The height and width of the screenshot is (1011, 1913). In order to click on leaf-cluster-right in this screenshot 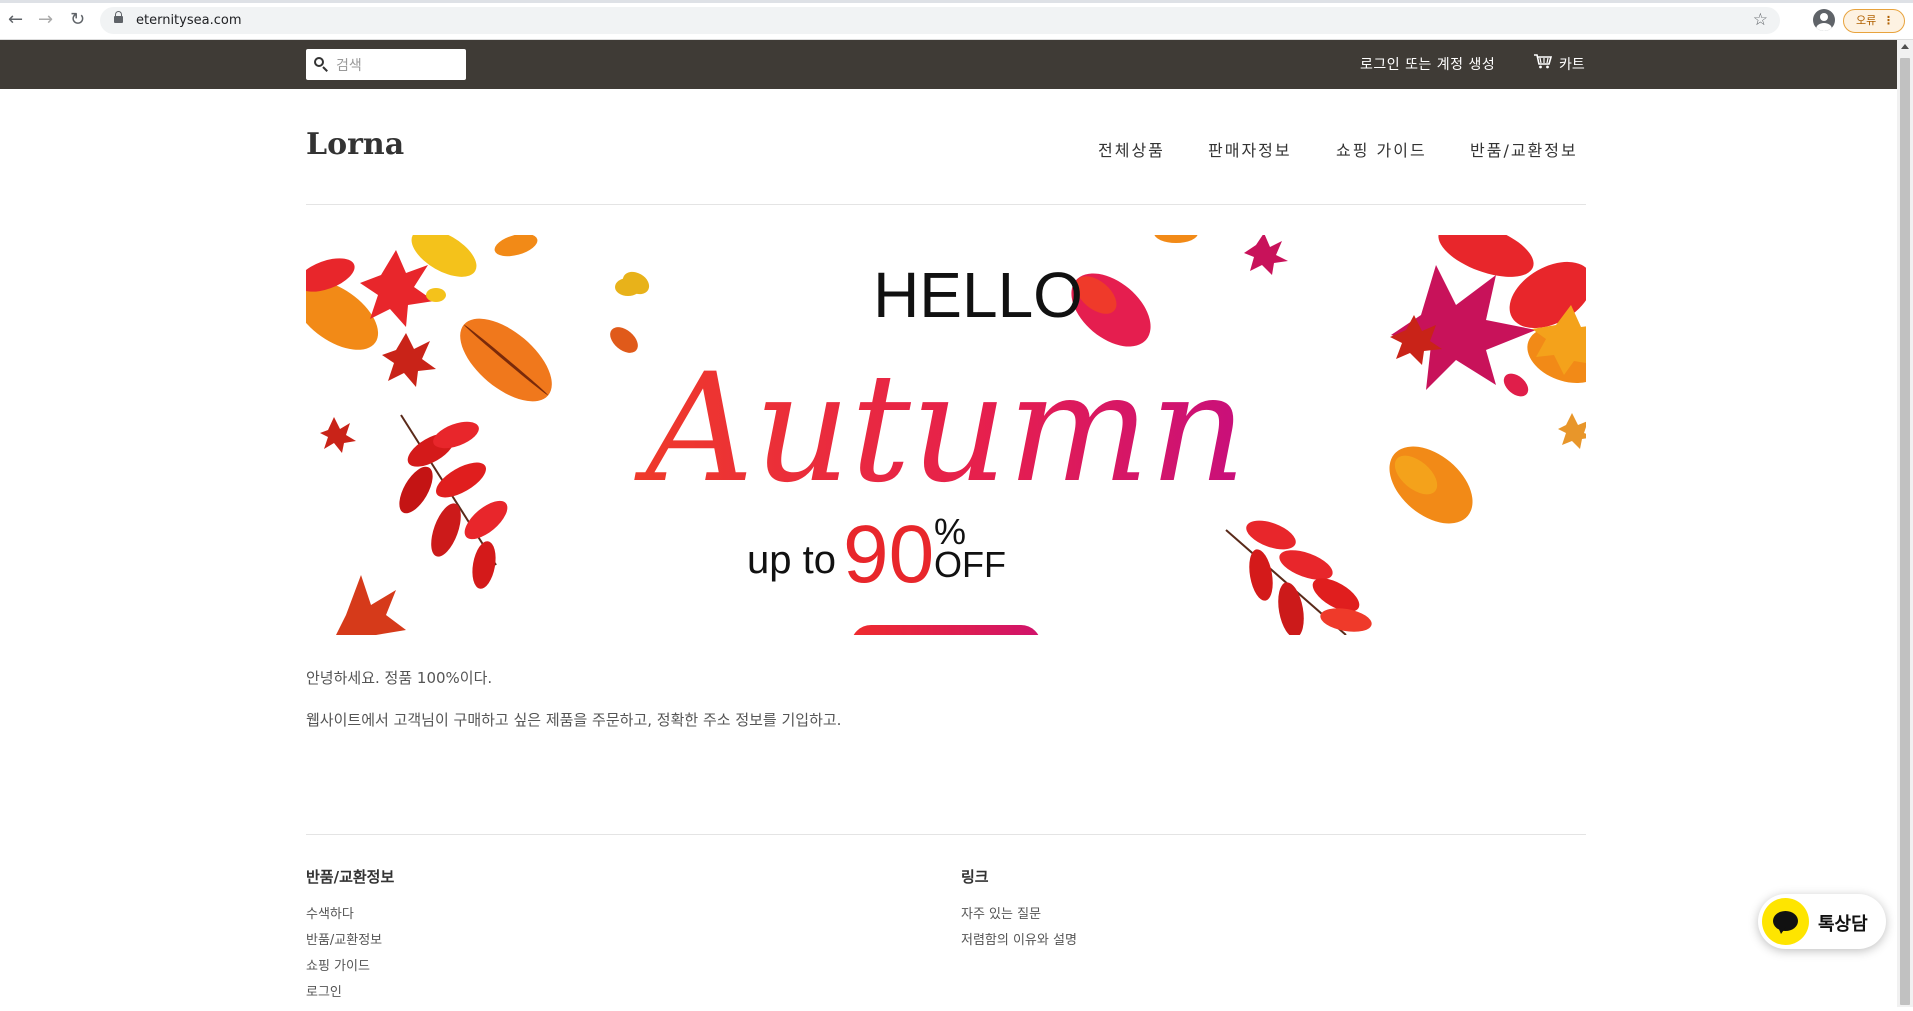, I will do `click(1349, 540)`.